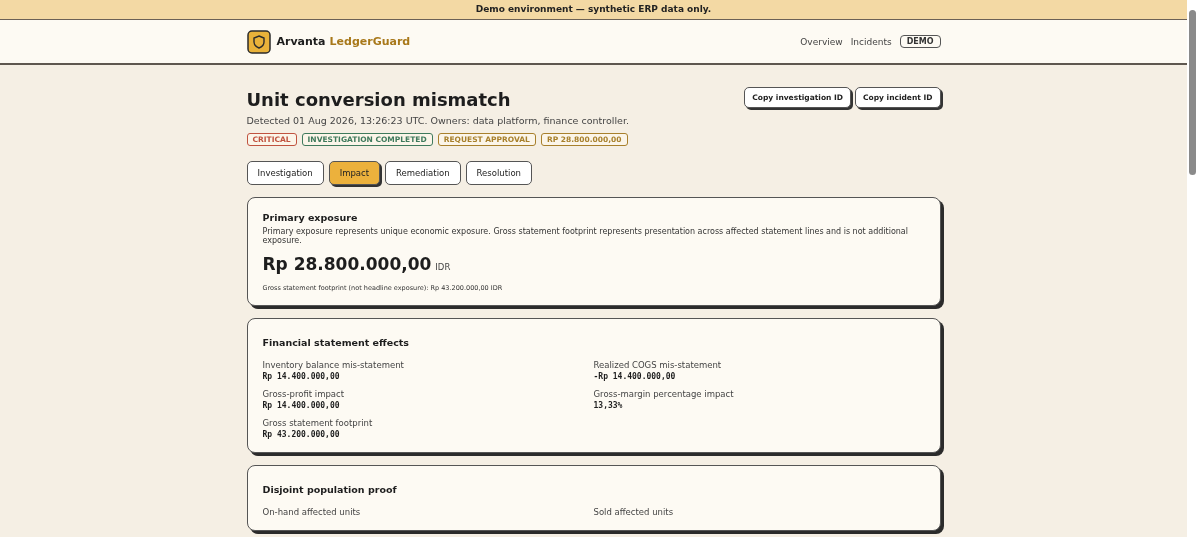  Describe the element at coordinates (333, 365) in the screenshot. I see `field-label: Inventory balance mis-statement` at that location.